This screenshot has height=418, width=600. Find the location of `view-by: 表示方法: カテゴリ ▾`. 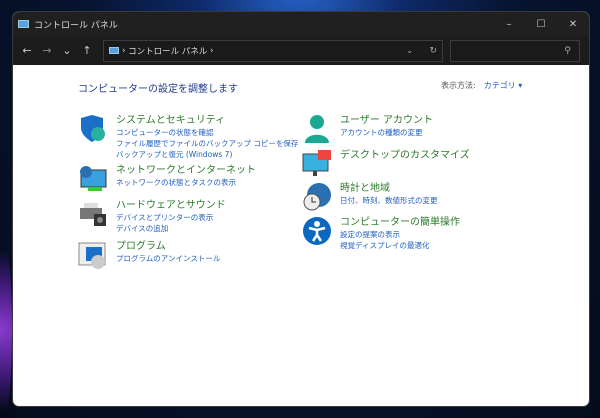

view-by: 表示方法: カテゴリ ▾ is located at coordinates (481, 85).